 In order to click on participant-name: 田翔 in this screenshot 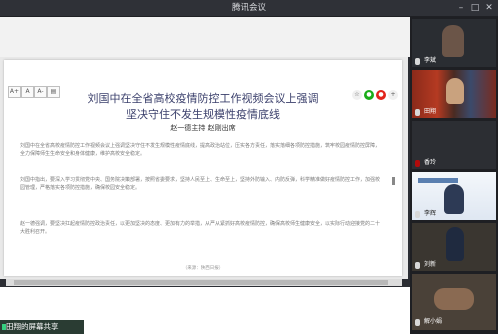, I will do `click(430, 111)`.